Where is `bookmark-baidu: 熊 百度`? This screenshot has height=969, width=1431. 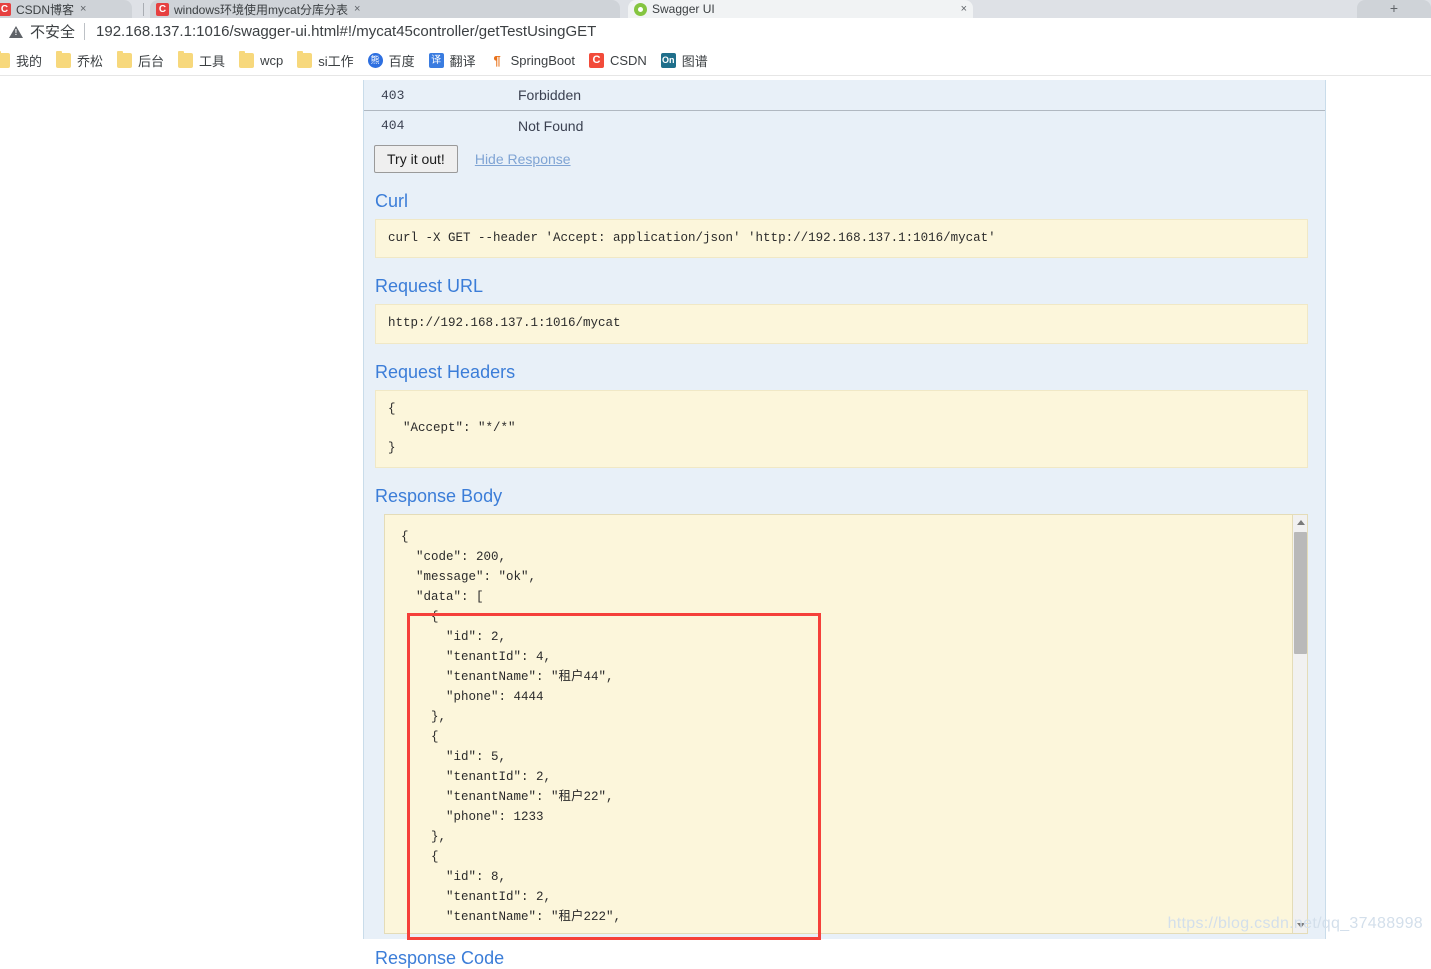
bookmark-baidu: 熊 百度 is located at coordinates (391, 61).